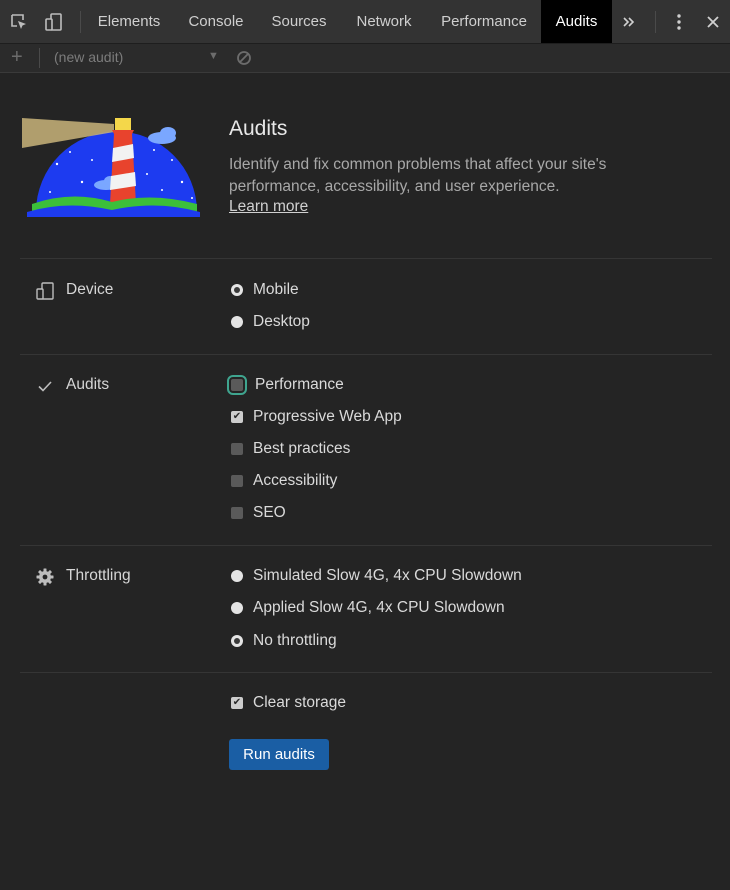 The width and height of the screenshot is (730, 890). Describe the element at coordinates (237, 641) in the screenshot. I see `no-throttling-radio` at that location.